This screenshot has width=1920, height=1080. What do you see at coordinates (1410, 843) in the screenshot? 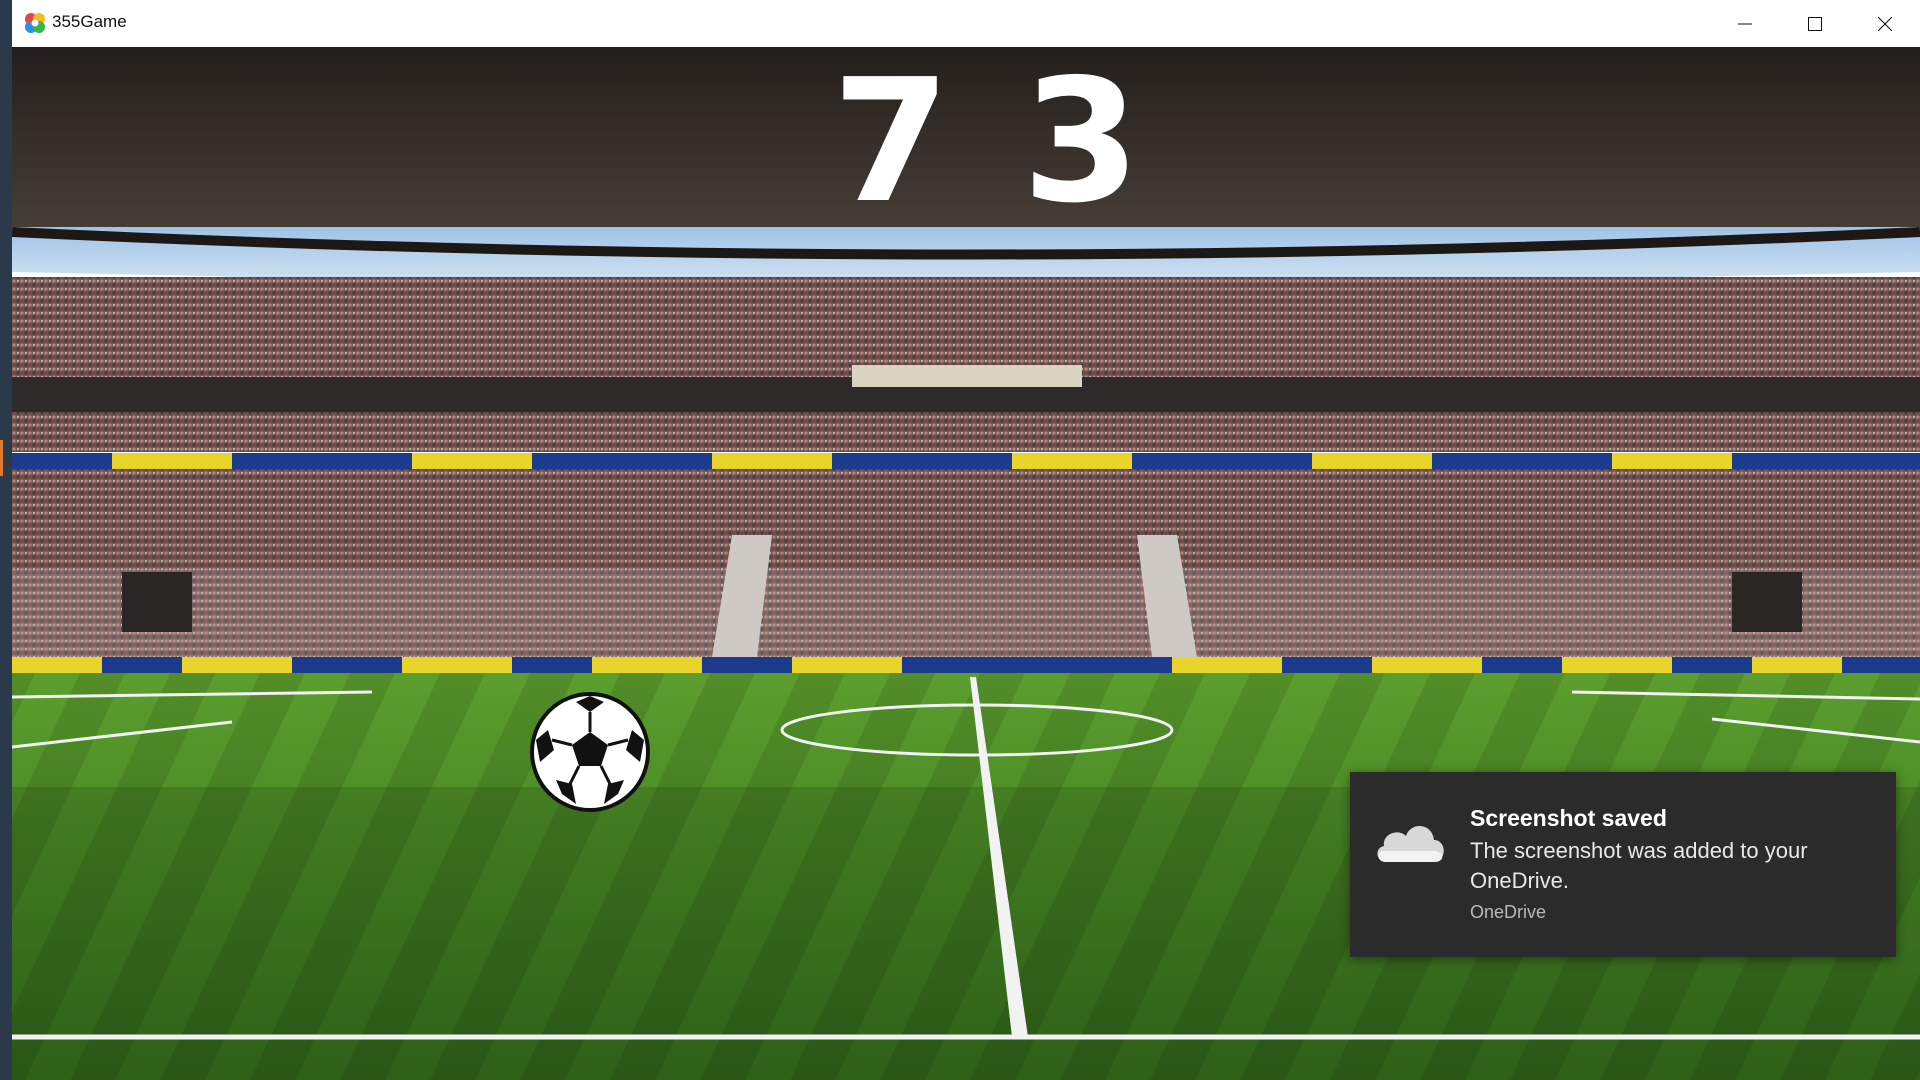
I see `onedrive-cloud-icon` at bounding box center [1410, 843].